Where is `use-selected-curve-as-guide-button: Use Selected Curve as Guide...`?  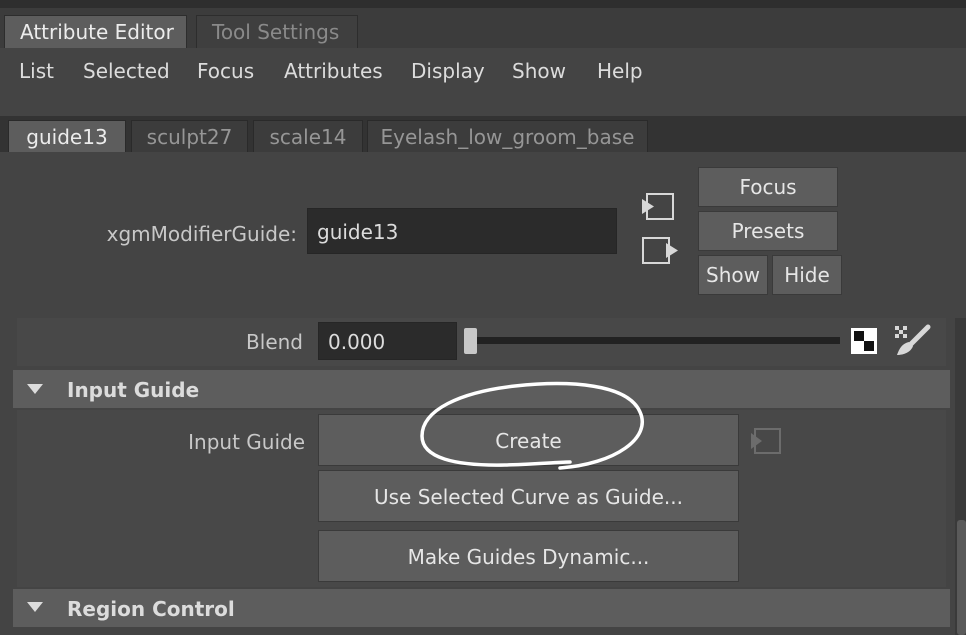 use-selected-curve-as-guide-button: Use Selected Curve as Guide... is located at coordinates (528, 496).